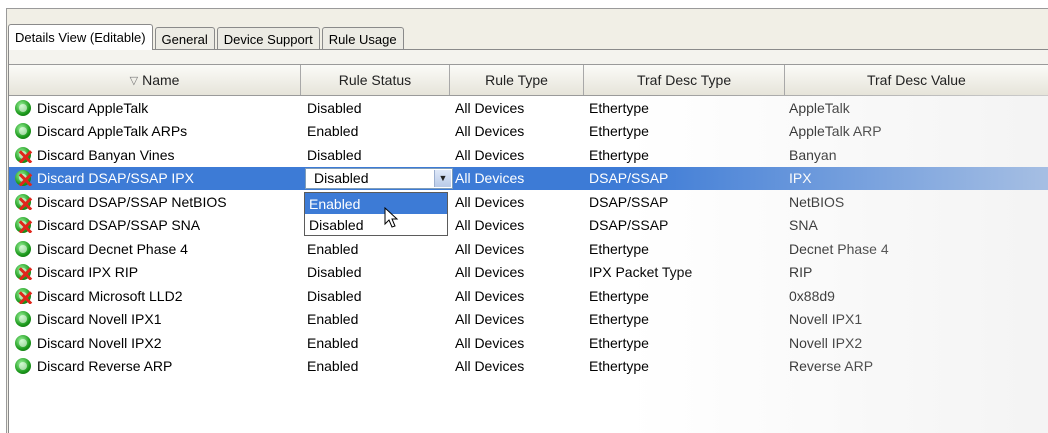 The width and height of the screenshot is (1048, 433). What do you see at coordinates (106, 154) in the screenshot?
I see `rule-name: Discard Banyan Vines` at bounding box center [106, 154].